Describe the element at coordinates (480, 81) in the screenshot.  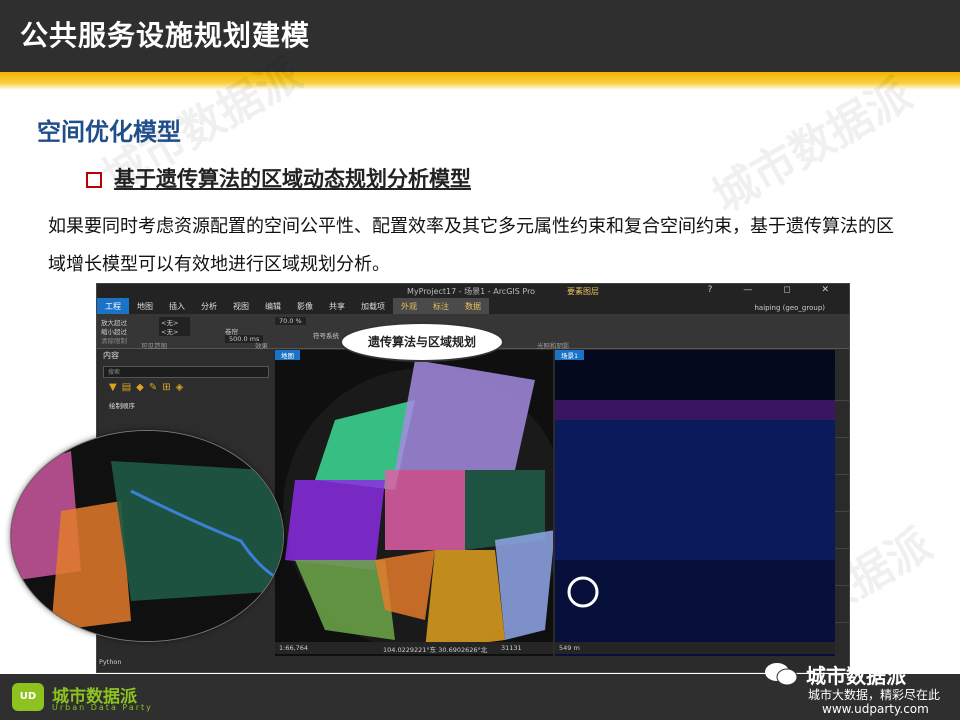
I see `header-stripe` at that location.